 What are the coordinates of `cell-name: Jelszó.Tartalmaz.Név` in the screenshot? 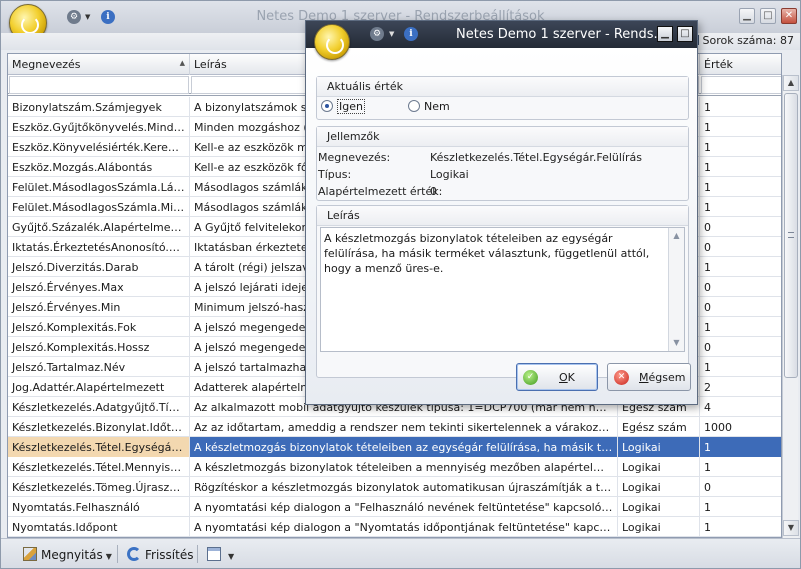 It's located at (99, 367).